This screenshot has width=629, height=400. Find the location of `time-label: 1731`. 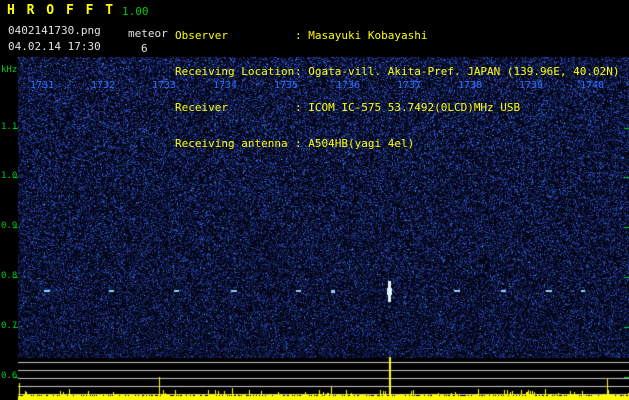

time-label: 1731 is located at coordinates (42, 85).